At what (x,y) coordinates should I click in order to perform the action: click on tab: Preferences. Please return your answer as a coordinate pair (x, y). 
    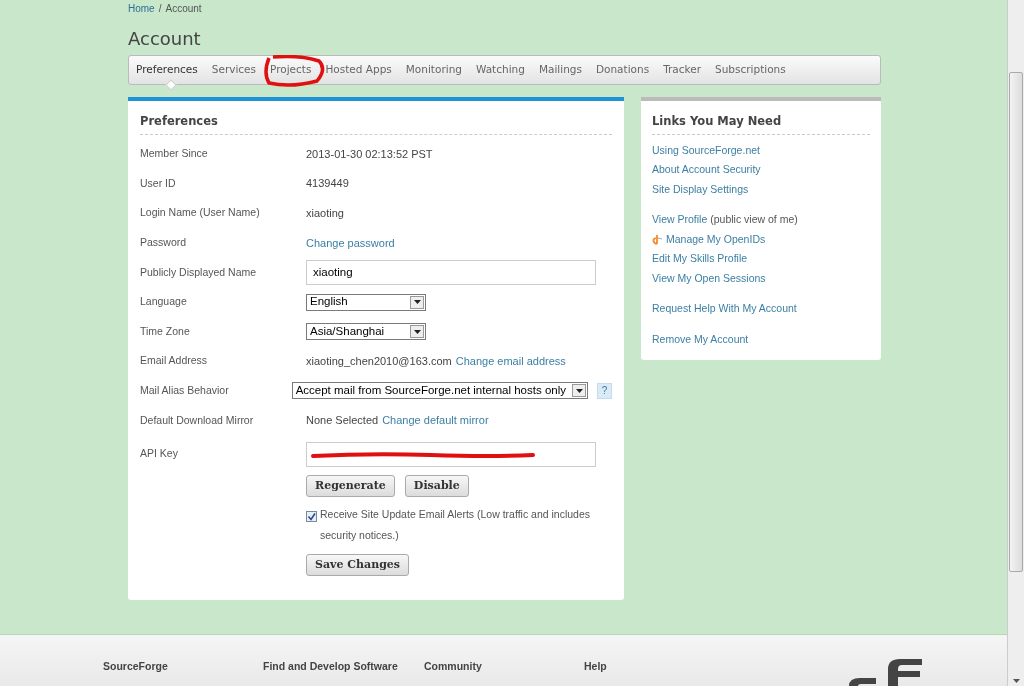
    Looking at the image, I should click on (167, 70).